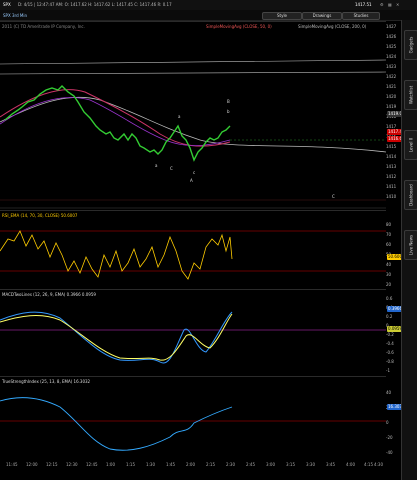 The height and width of the screenshot is (480, 417). I want to click on tab-watchlist: Watchlist, so click(410, 95).